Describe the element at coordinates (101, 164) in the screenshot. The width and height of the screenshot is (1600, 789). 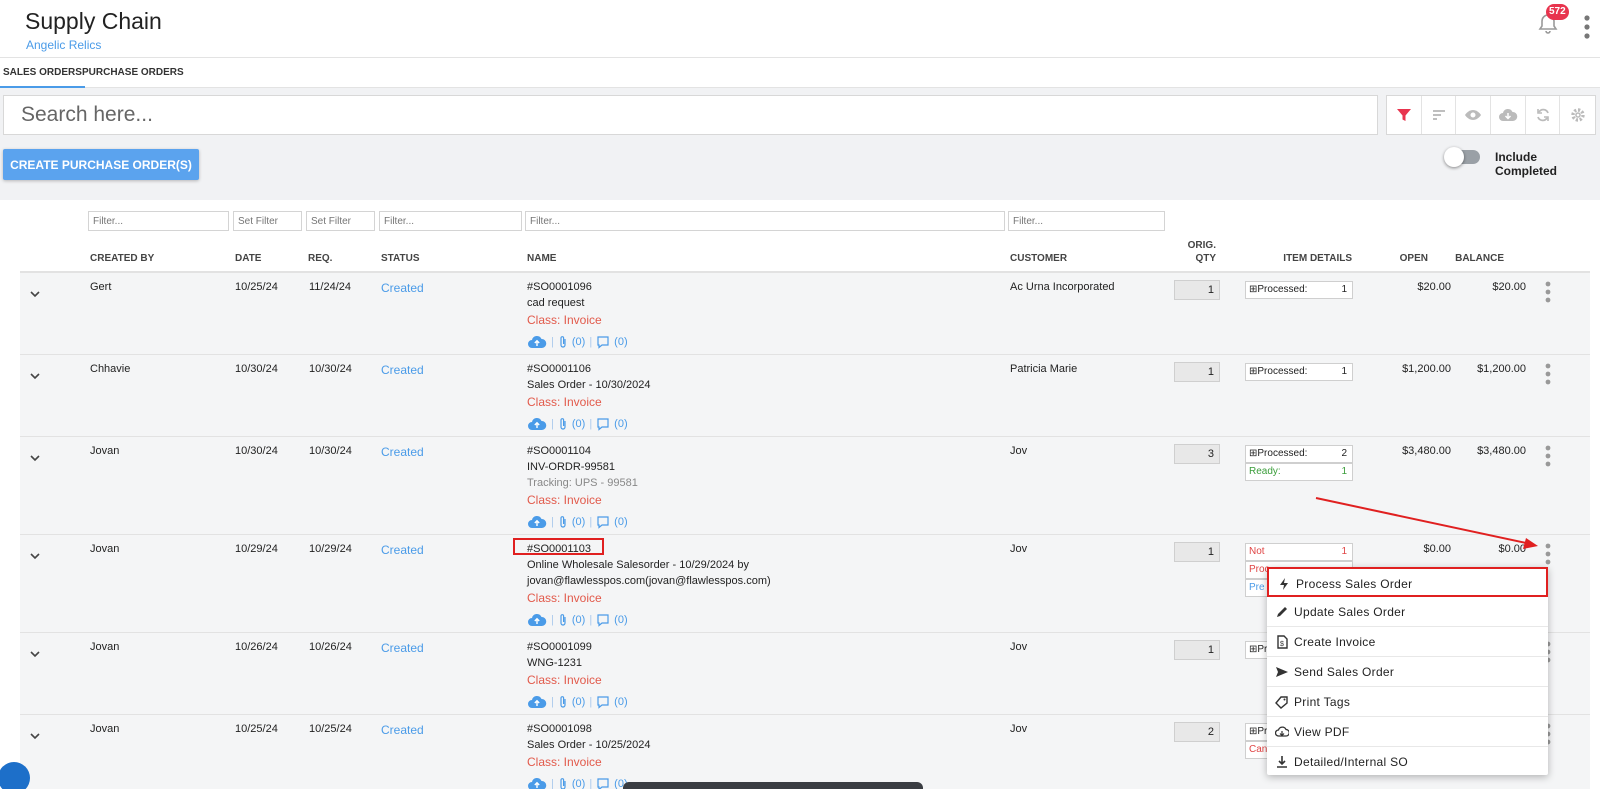
I see `create-purchase-orders-button: CREATE PURCHASE ORDER(S)` at that location.